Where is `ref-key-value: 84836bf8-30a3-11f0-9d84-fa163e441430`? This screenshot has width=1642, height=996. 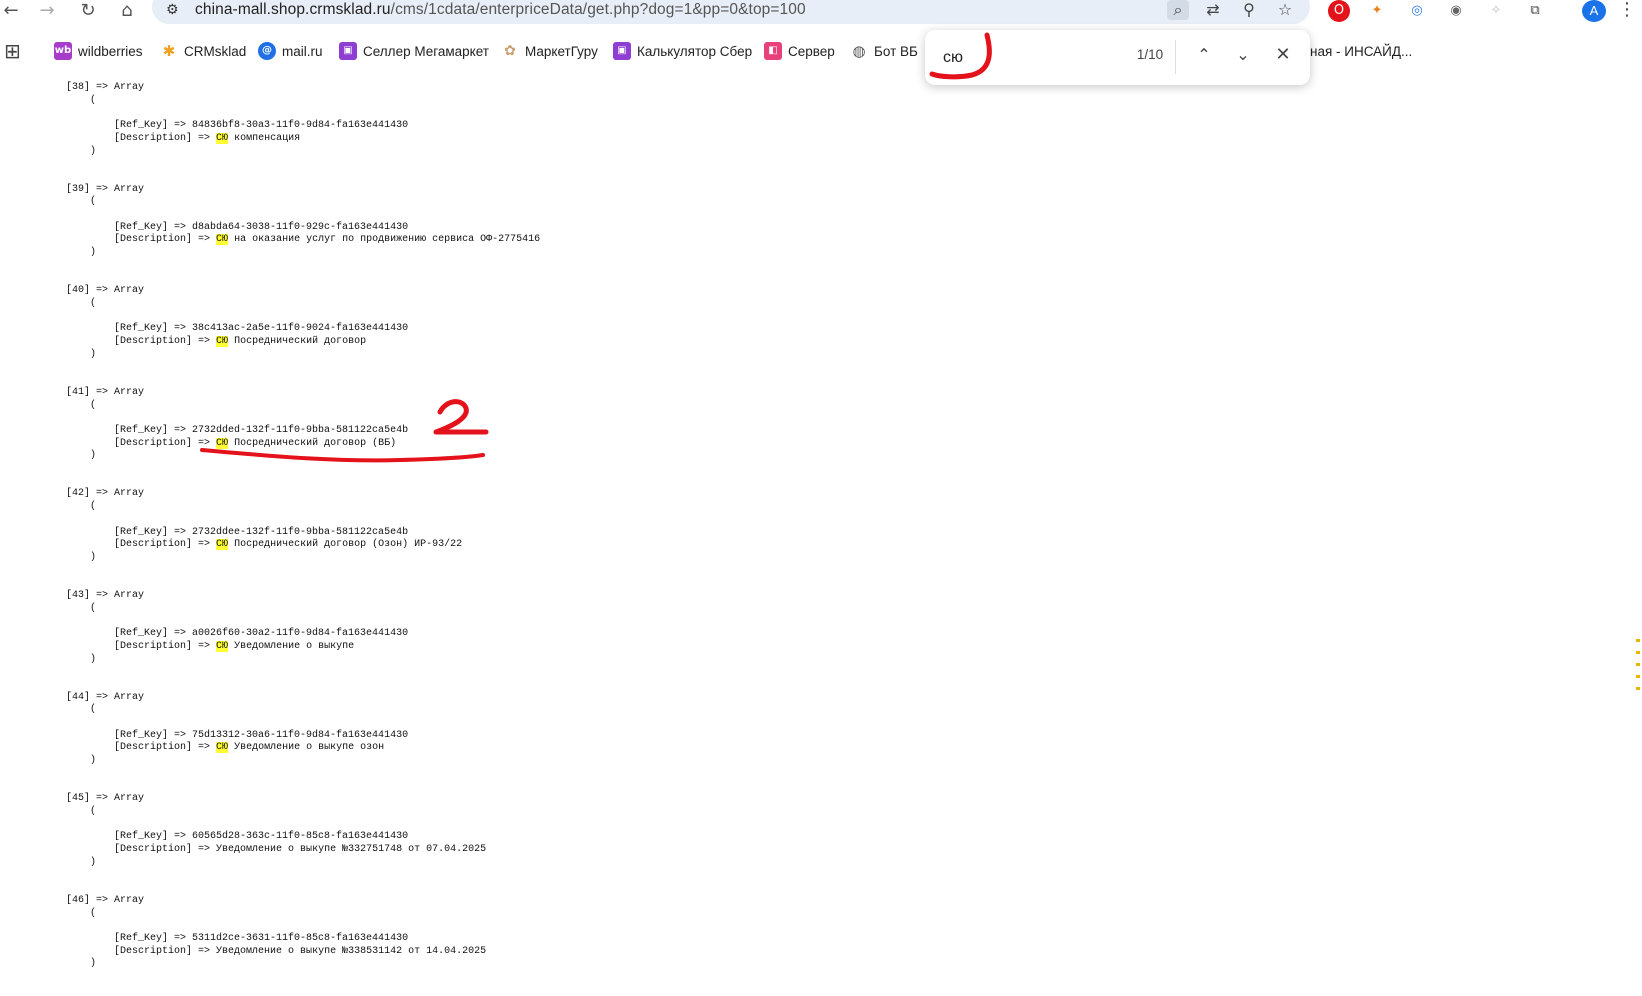
ref-key-value: 84836bf8-30a3-11f0-9d84-fa163e441430 is located at coordinates (300, 126).